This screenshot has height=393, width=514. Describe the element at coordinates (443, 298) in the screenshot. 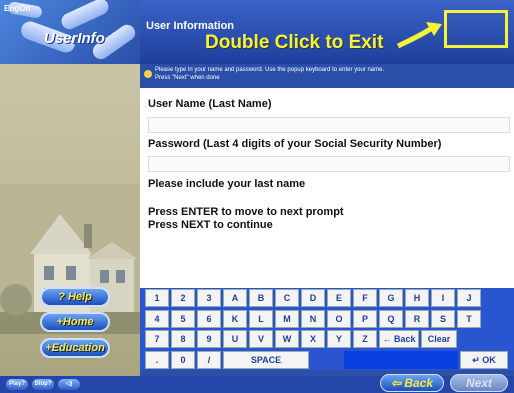

I see `key-i: I` at that location.